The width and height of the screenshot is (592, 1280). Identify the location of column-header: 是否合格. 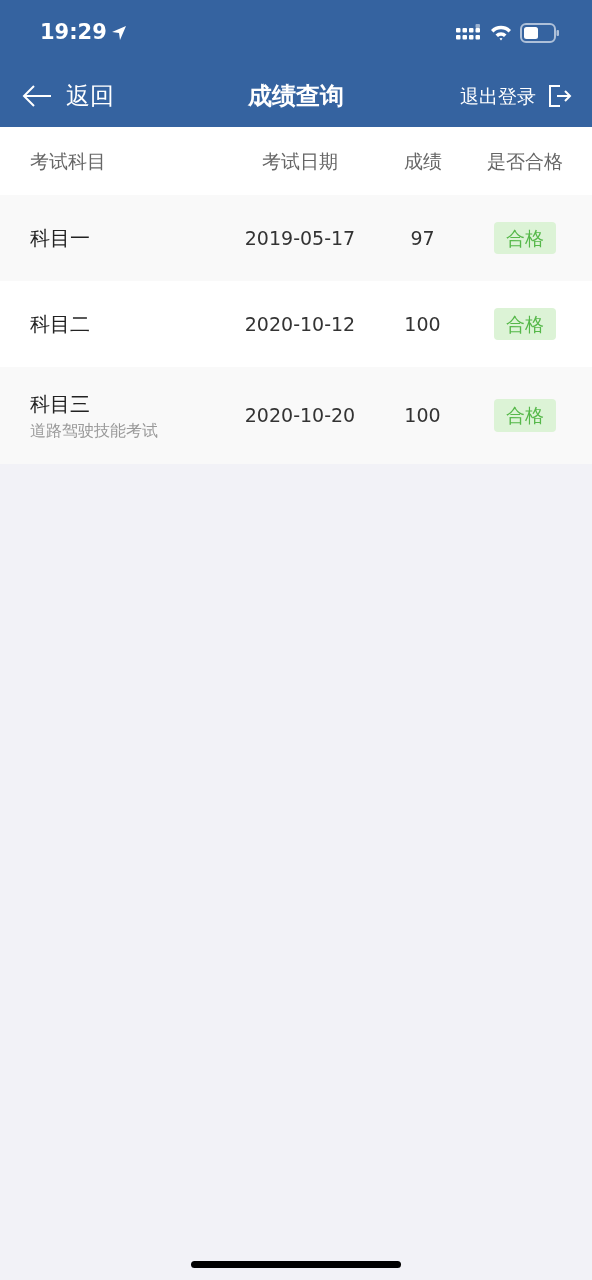
(525, 160).